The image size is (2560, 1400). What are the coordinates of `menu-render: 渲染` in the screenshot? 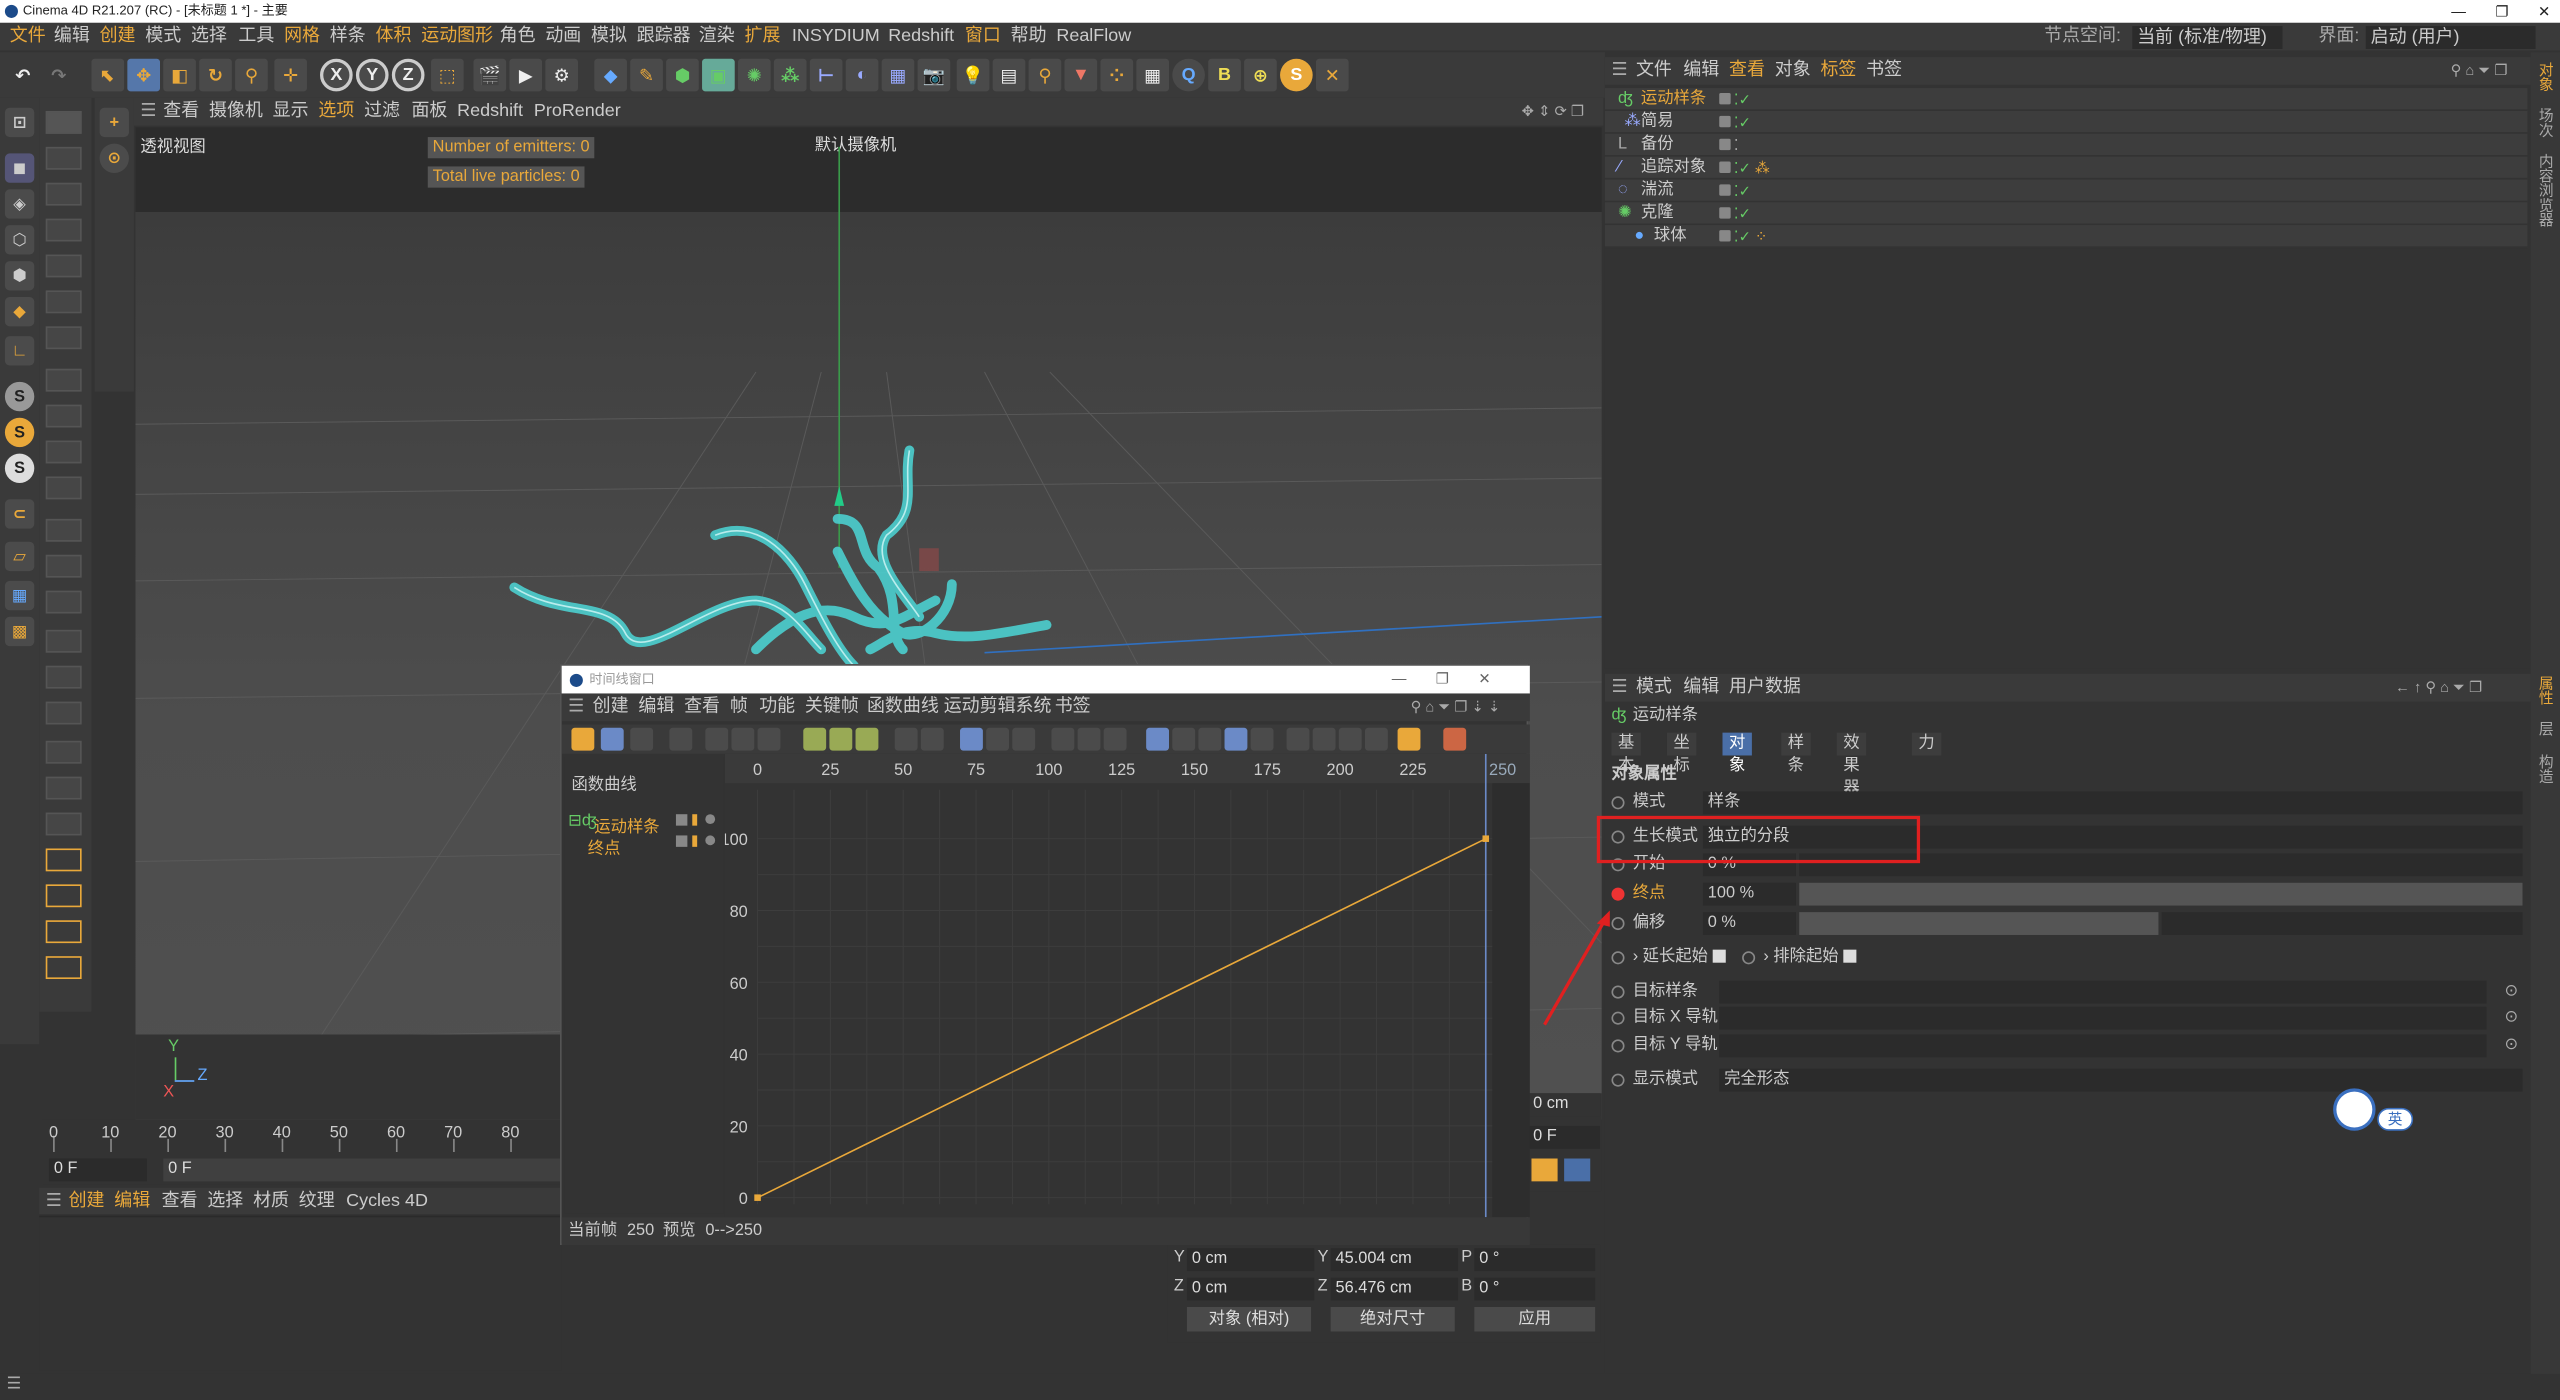 It's located at (717, 37).